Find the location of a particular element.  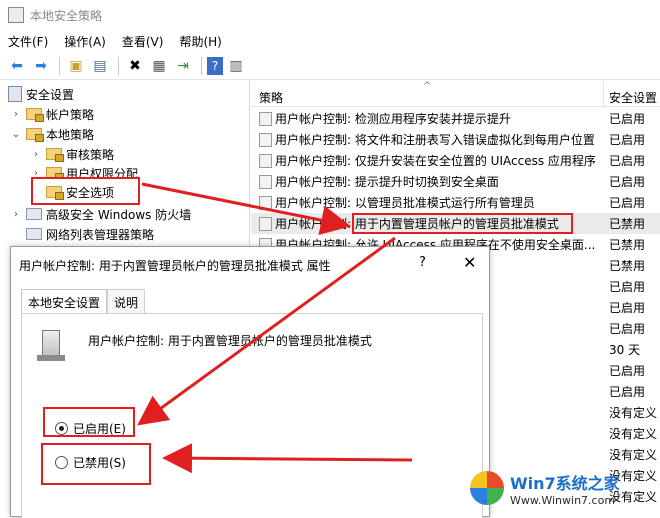

table-row: 用户帐户控制: 将文件和注册表写入错误虚拟化到每用户位置 已启用 is located at coordinates (455, 139).